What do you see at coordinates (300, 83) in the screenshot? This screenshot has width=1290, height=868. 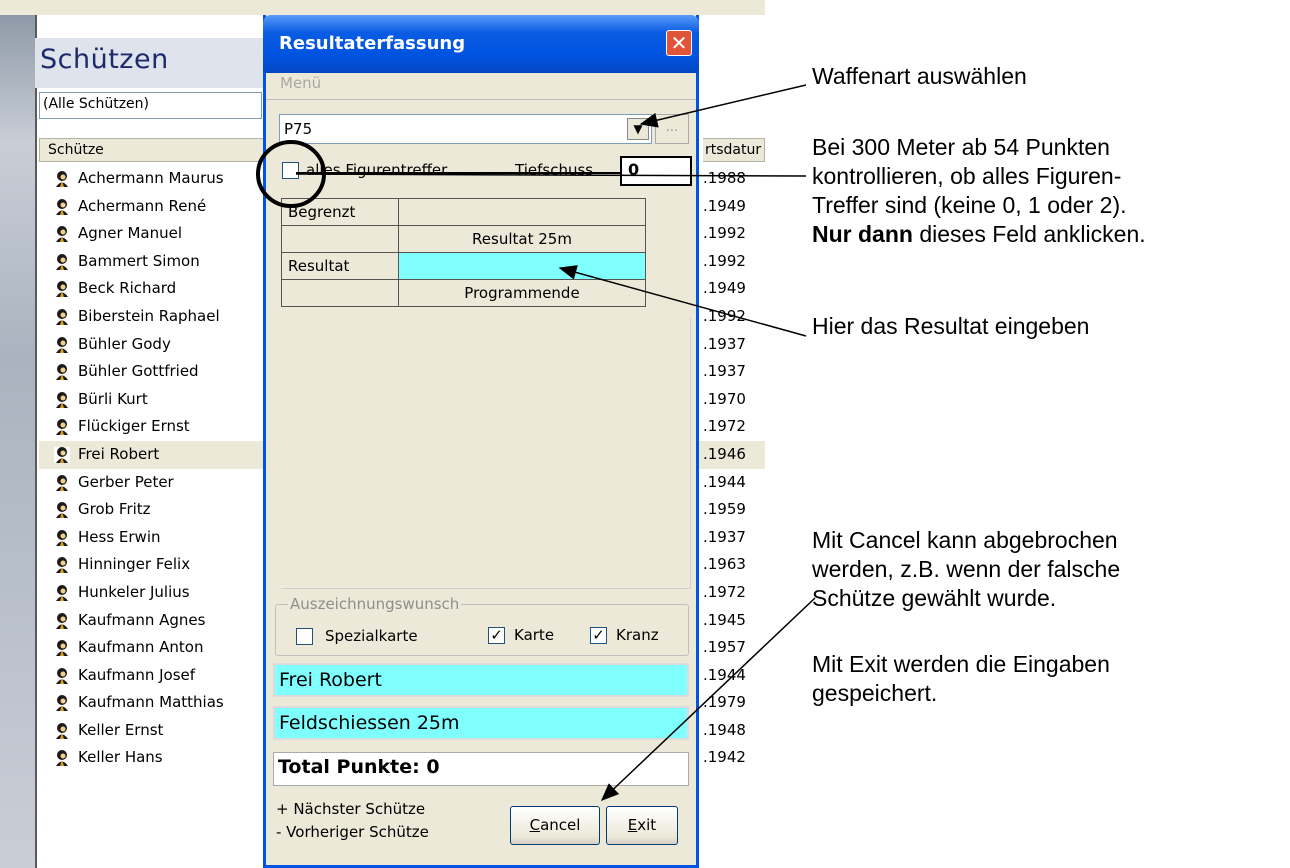 I see `menu-item-menu: Menü` at bounding box center [300, 83].